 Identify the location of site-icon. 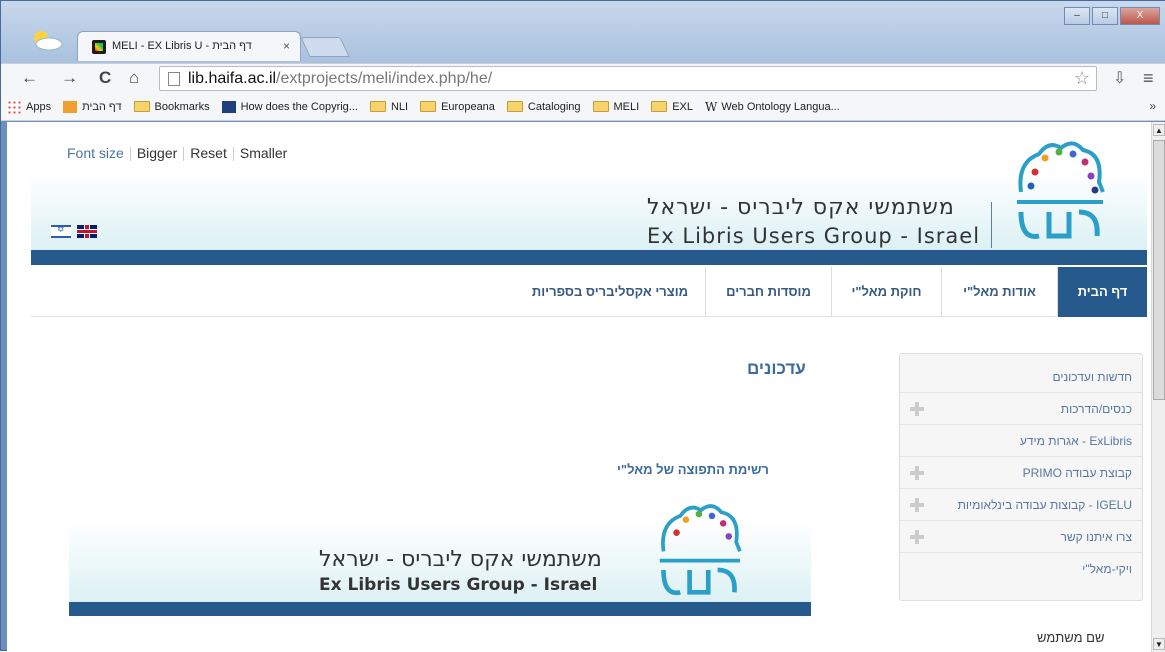
(70, 106).